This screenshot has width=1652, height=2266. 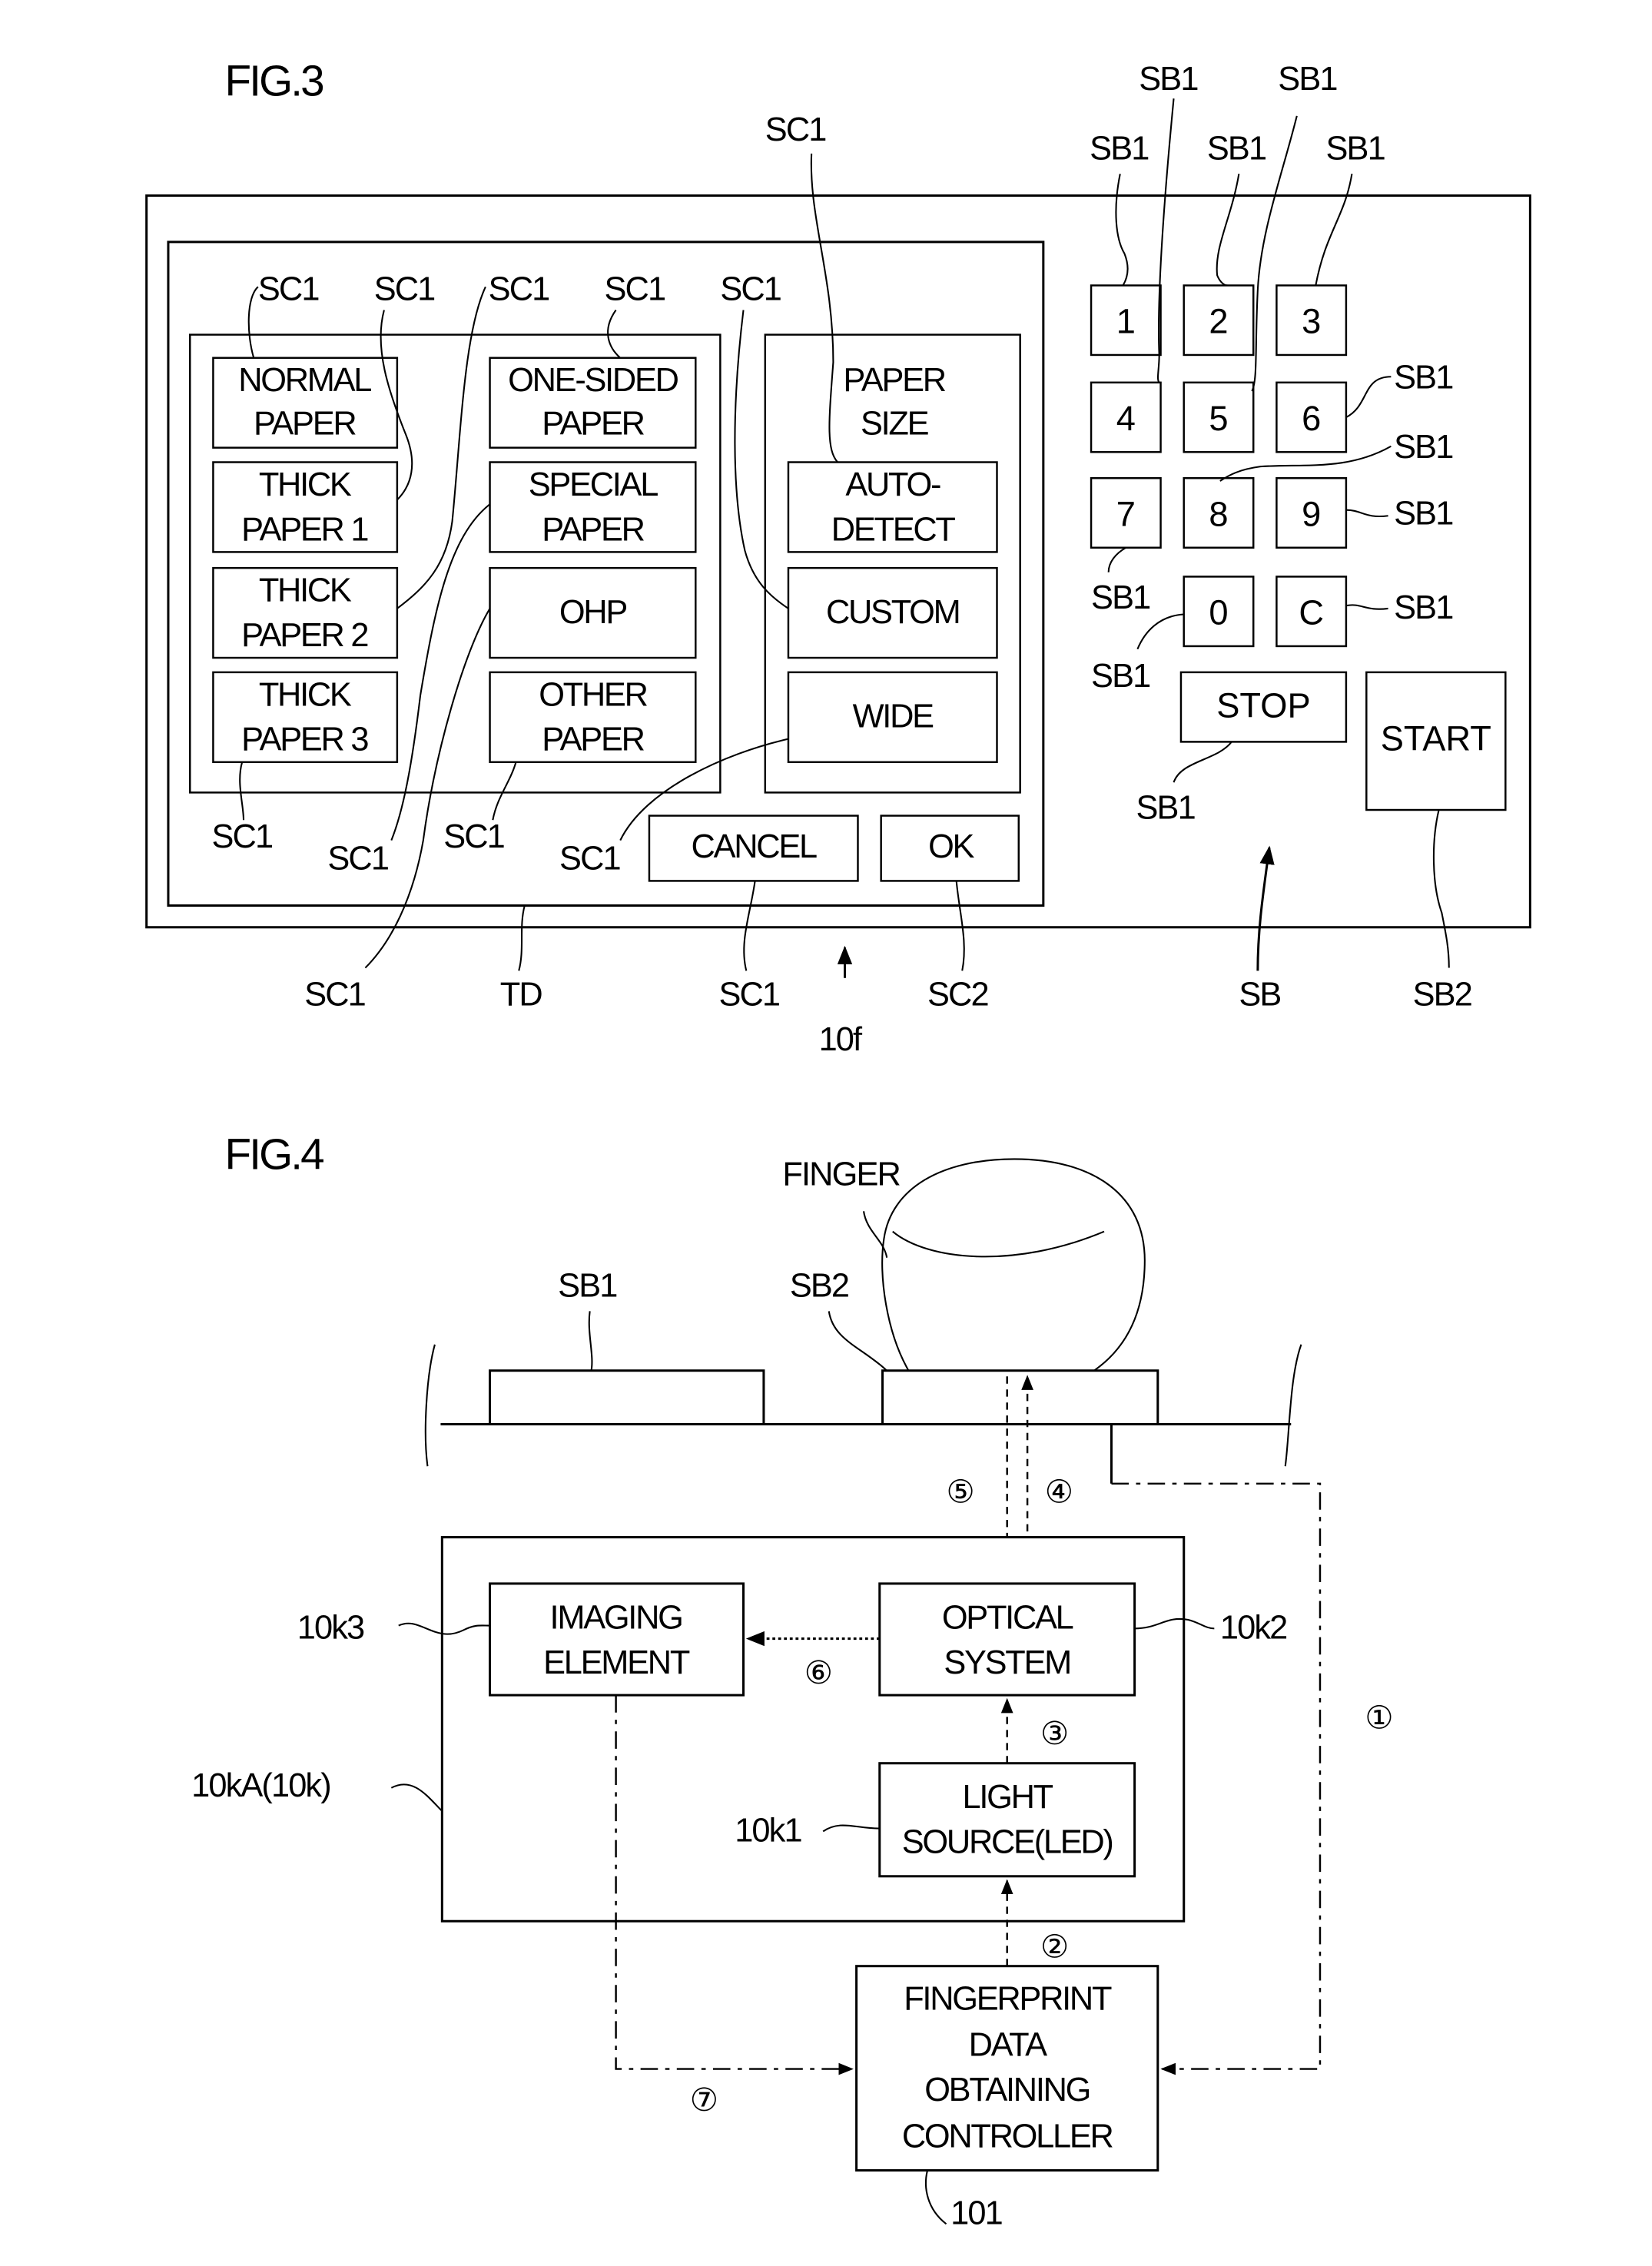 I want to click on svg-text: IMAGING, so click(x=616, y=1618).